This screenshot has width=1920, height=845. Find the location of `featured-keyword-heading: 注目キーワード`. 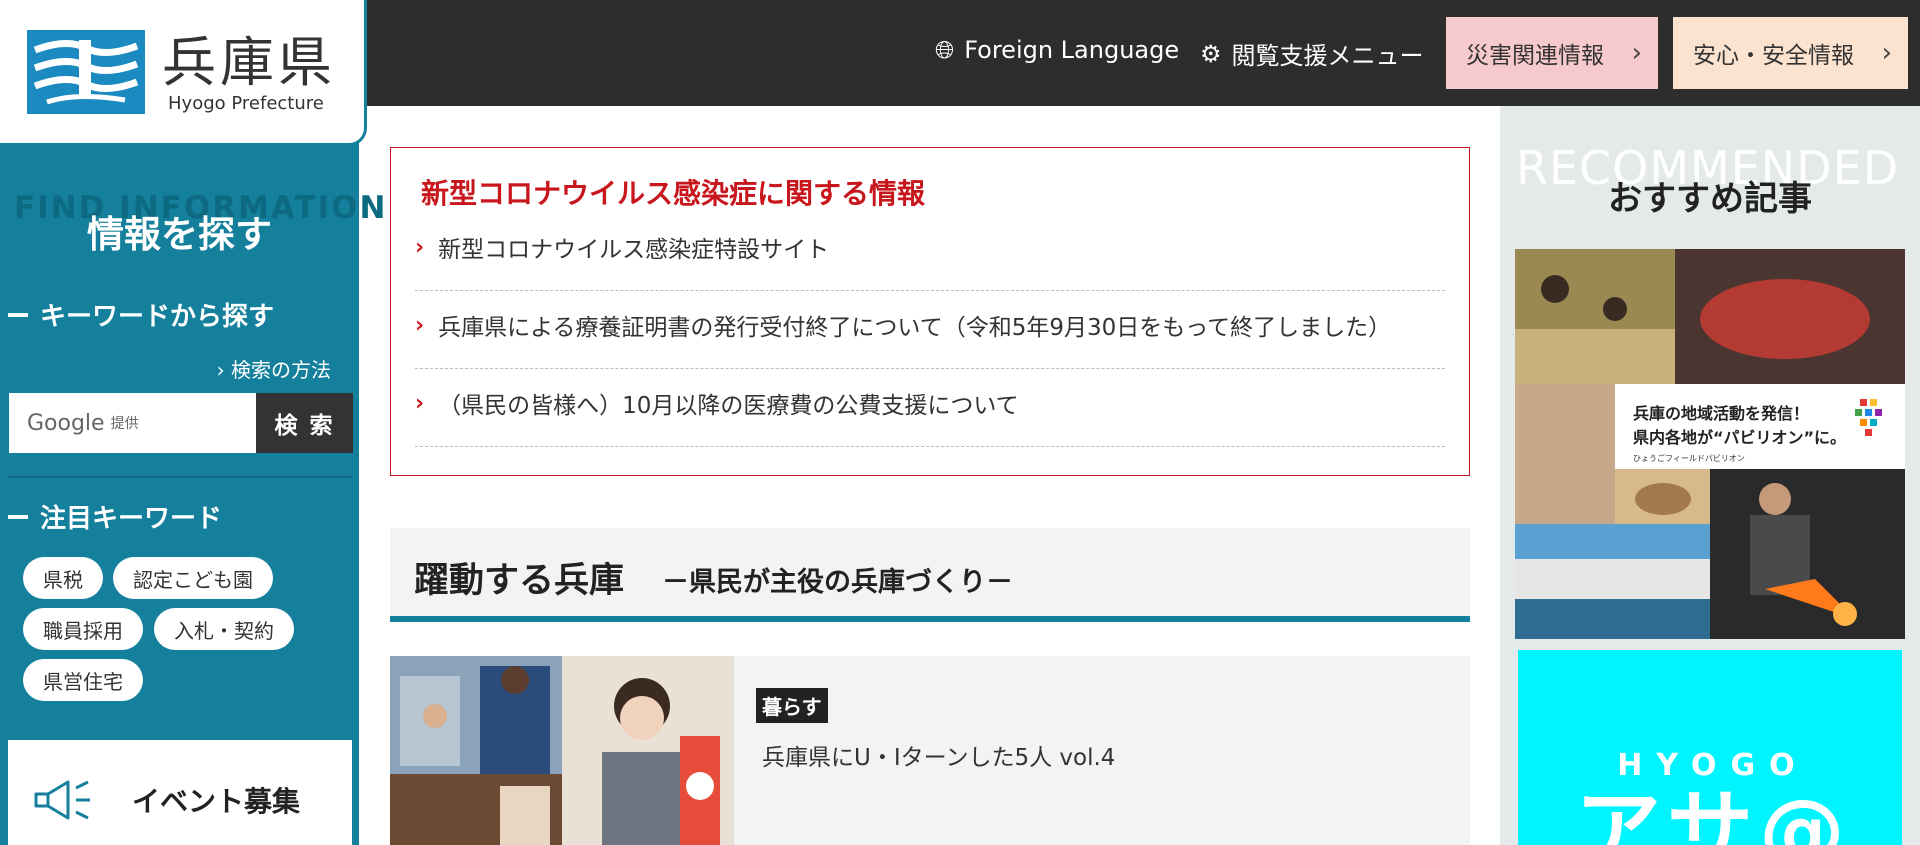

featured-keyword-heading: 注目キーワード is located at coordinates (115, 516).